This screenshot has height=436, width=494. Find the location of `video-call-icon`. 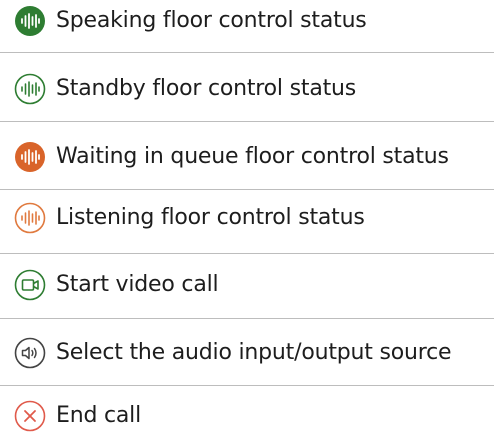

video-call-icon is located at coordinates (30, 285).